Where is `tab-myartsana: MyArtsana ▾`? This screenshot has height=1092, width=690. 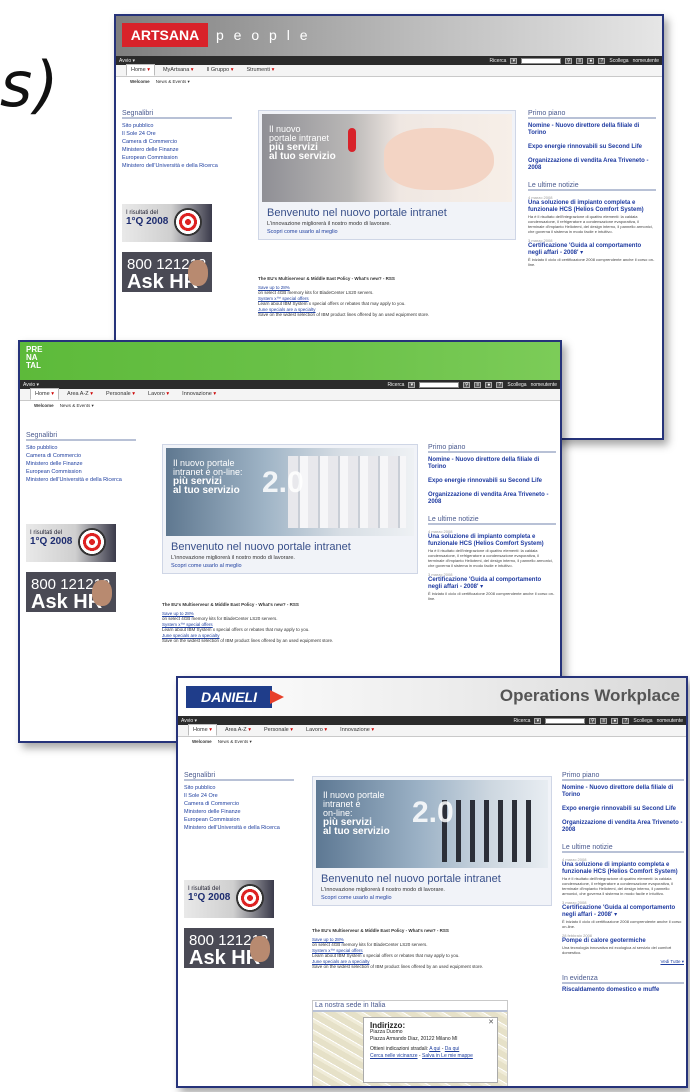
tab-myartsana: MyArtsana ▾ is located at coordinates (178, 70).